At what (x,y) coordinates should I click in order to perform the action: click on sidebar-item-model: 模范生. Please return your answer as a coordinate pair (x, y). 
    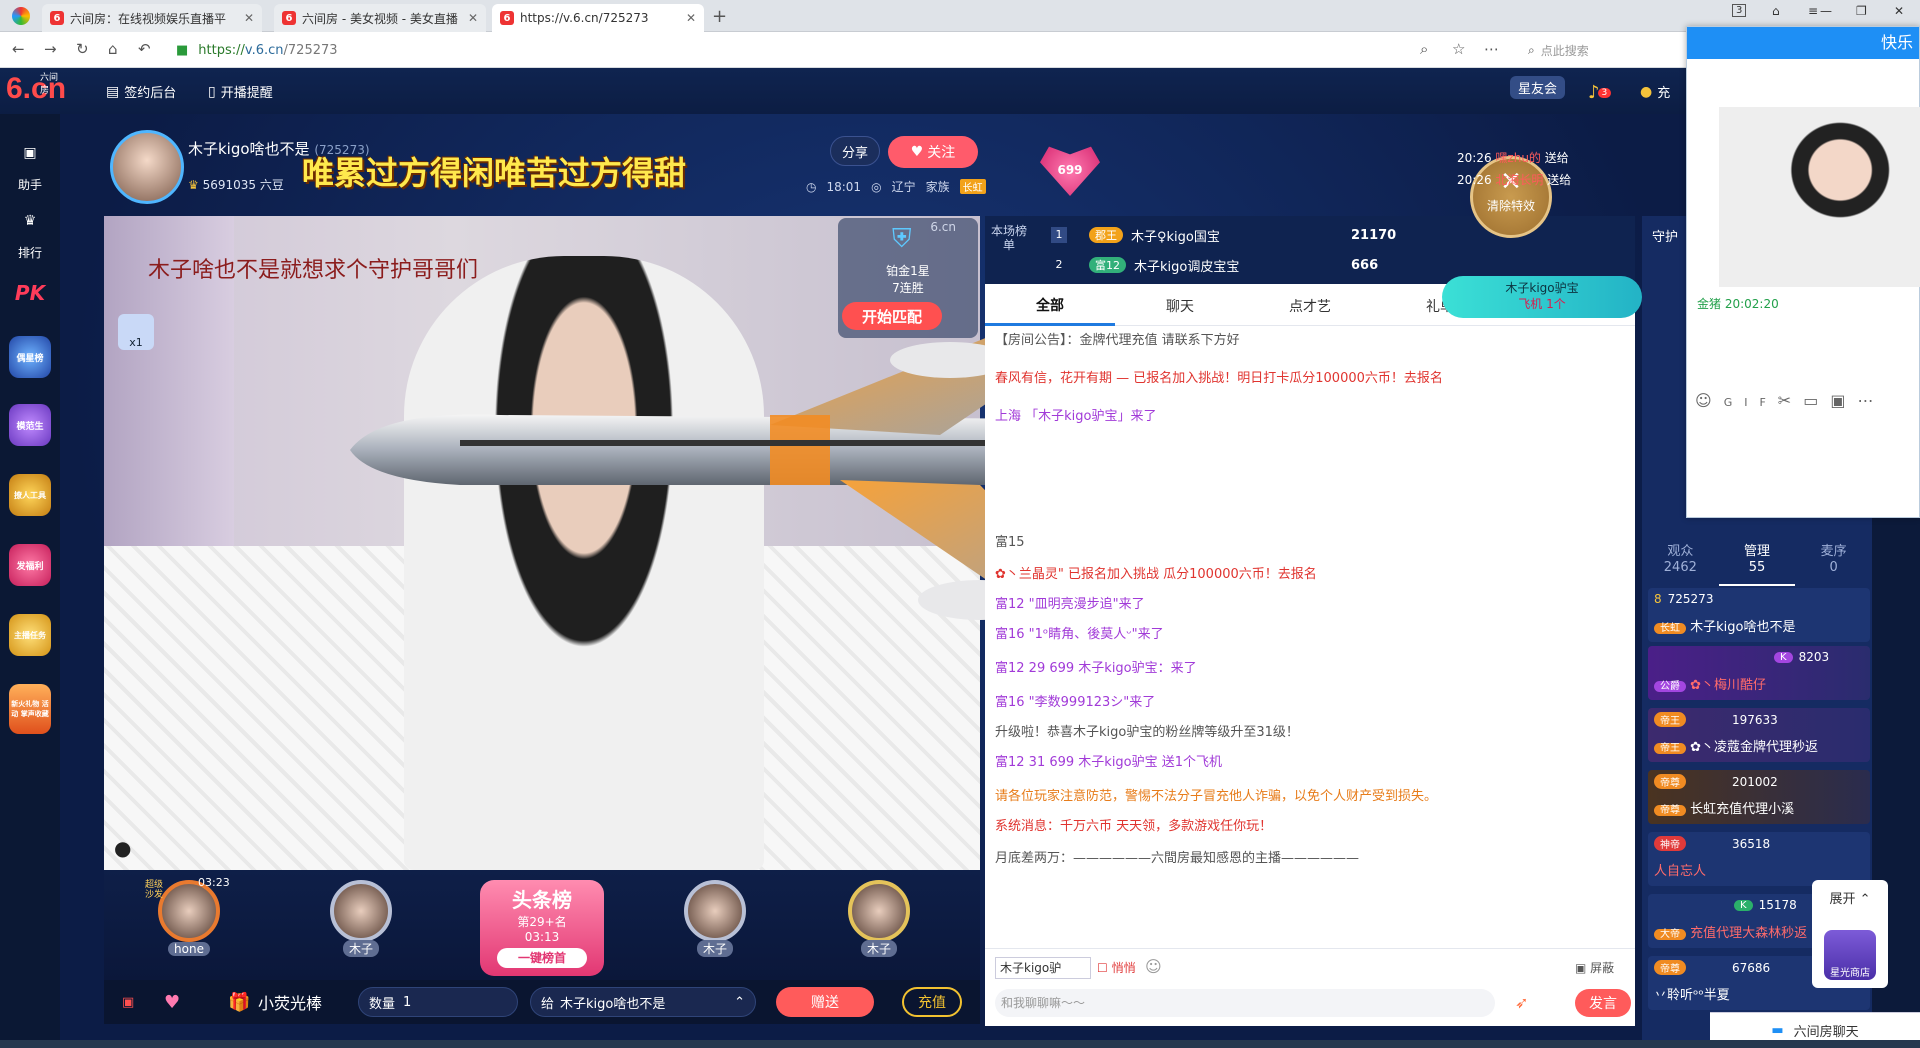
    Looking at the image, I should click on (30, 426).